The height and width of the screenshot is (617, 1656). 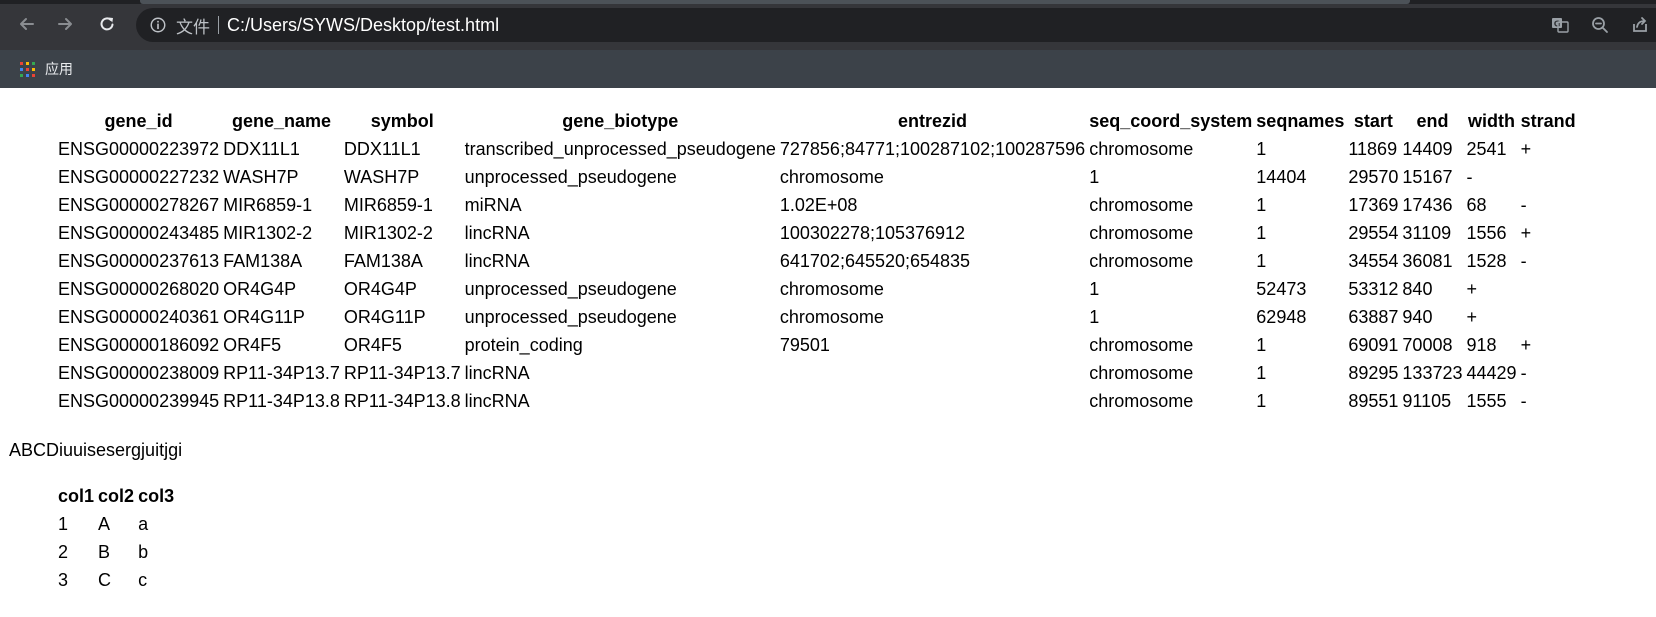 I want to click on table-cell: 36081, so click(x=1427, y=260).